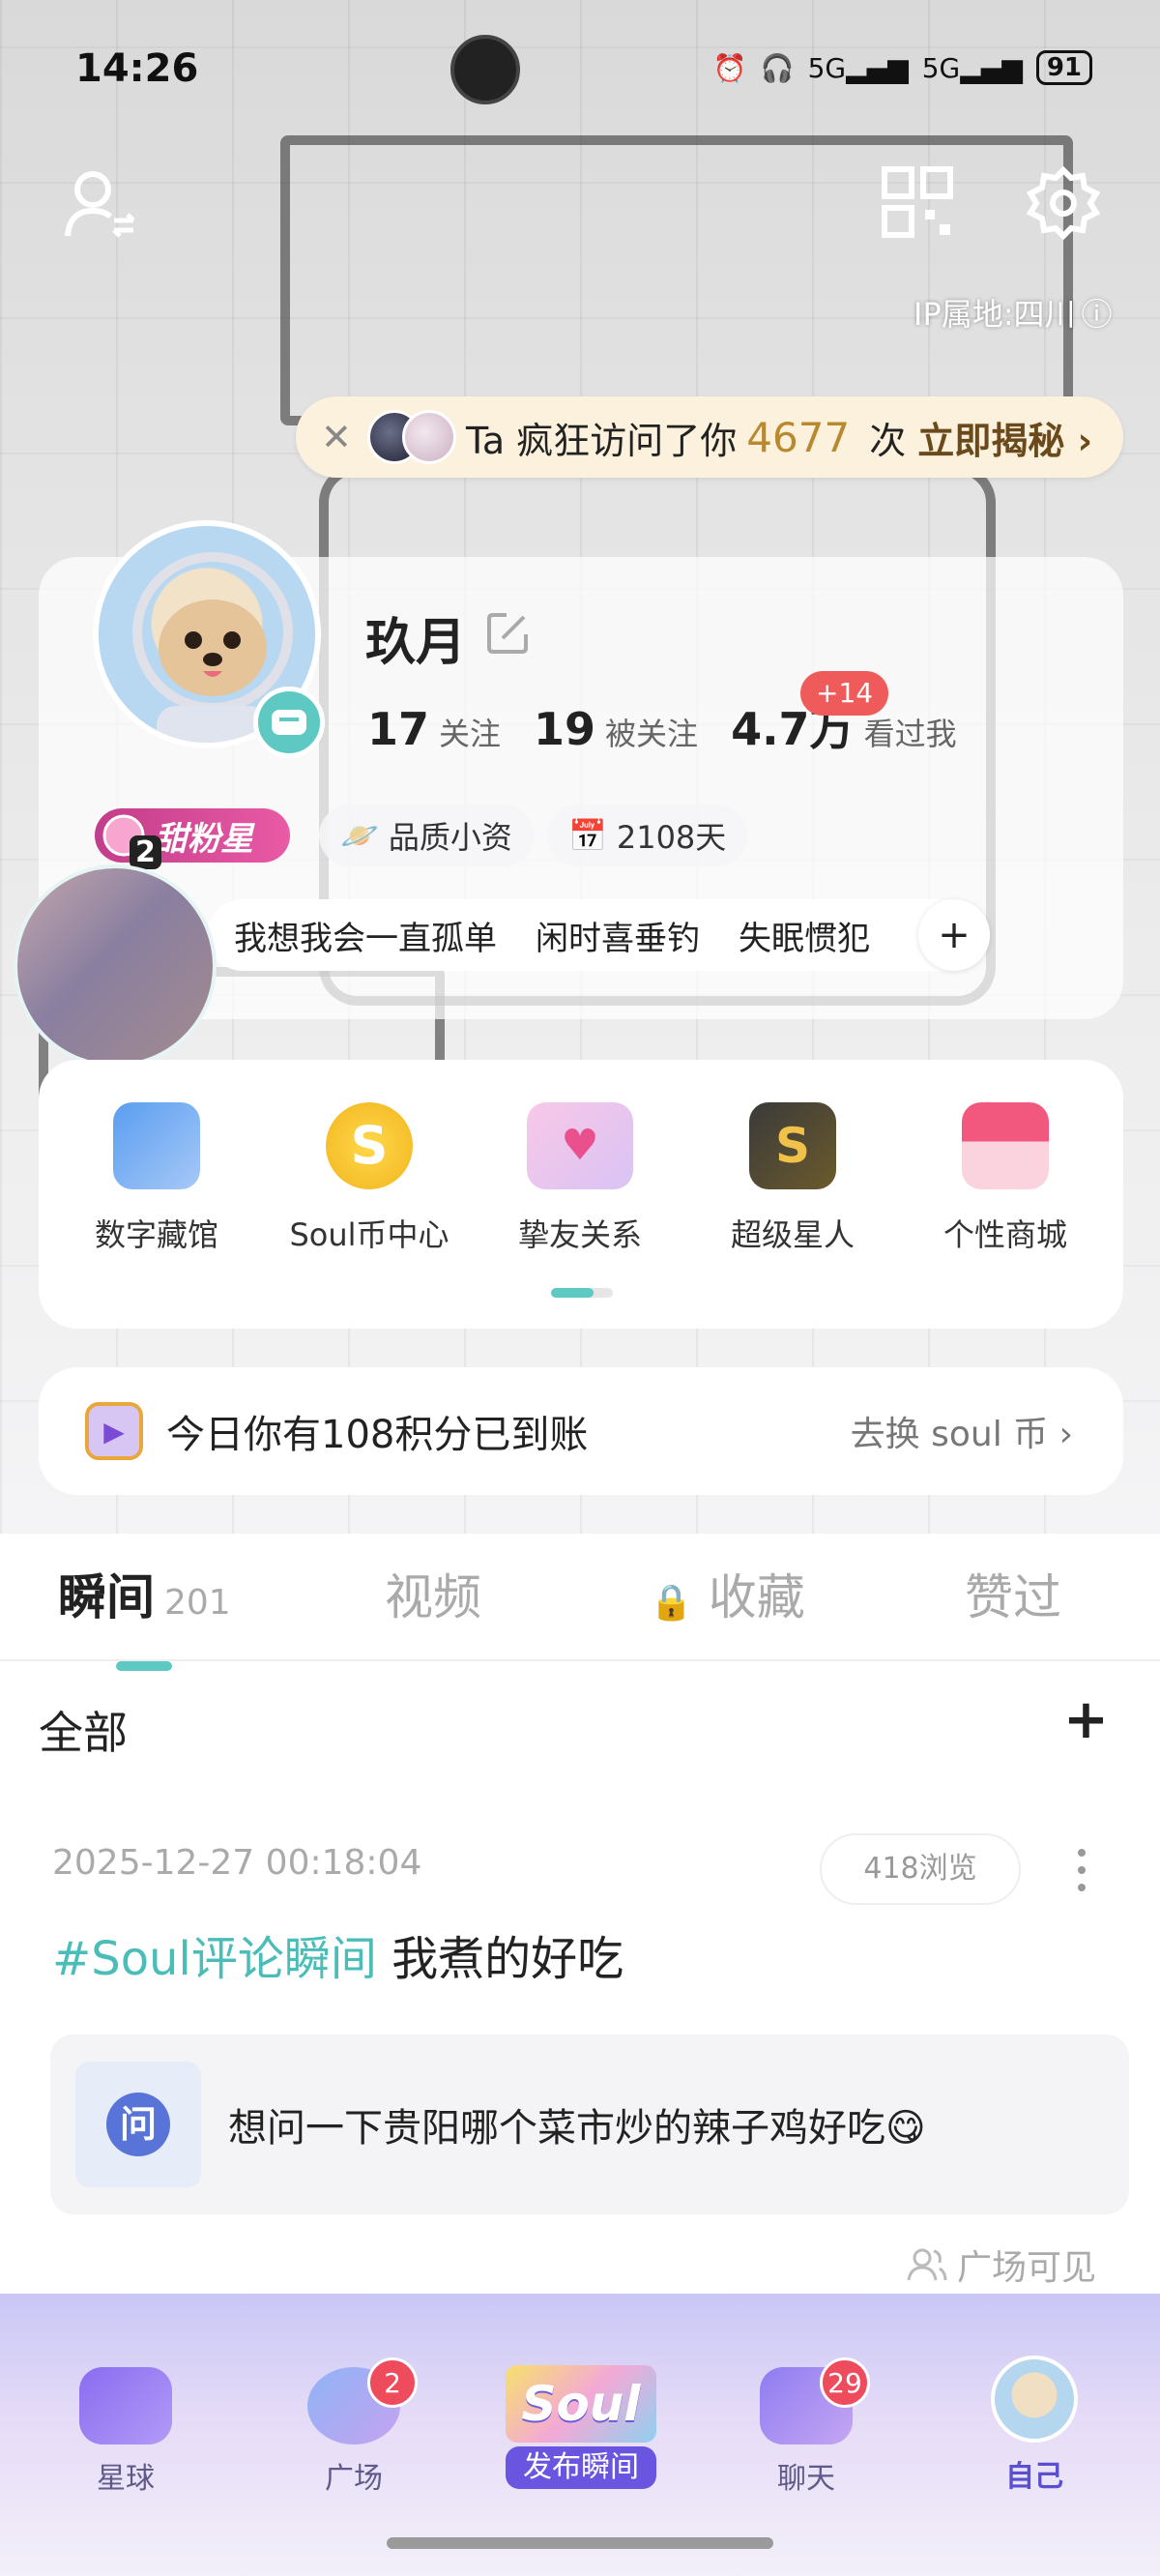 The height and width of the screenshot is (2576, 1160). What do you see at coordinates (671, 837) in the screenshot?
I see `days-chip-label: 2108天` at bounding box center [671, 837].